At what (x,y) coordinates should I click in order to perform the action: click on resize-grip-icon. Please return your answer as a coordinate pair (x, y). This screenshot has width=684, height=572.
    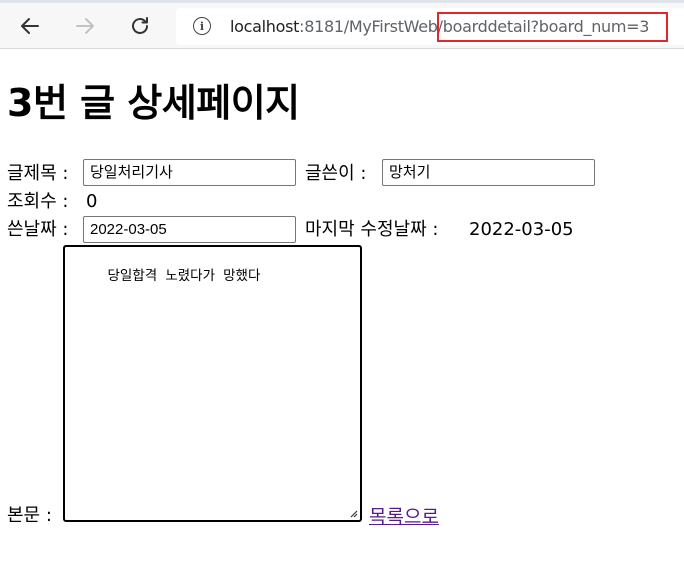
    Looking at the image, I should click on (353, 513).